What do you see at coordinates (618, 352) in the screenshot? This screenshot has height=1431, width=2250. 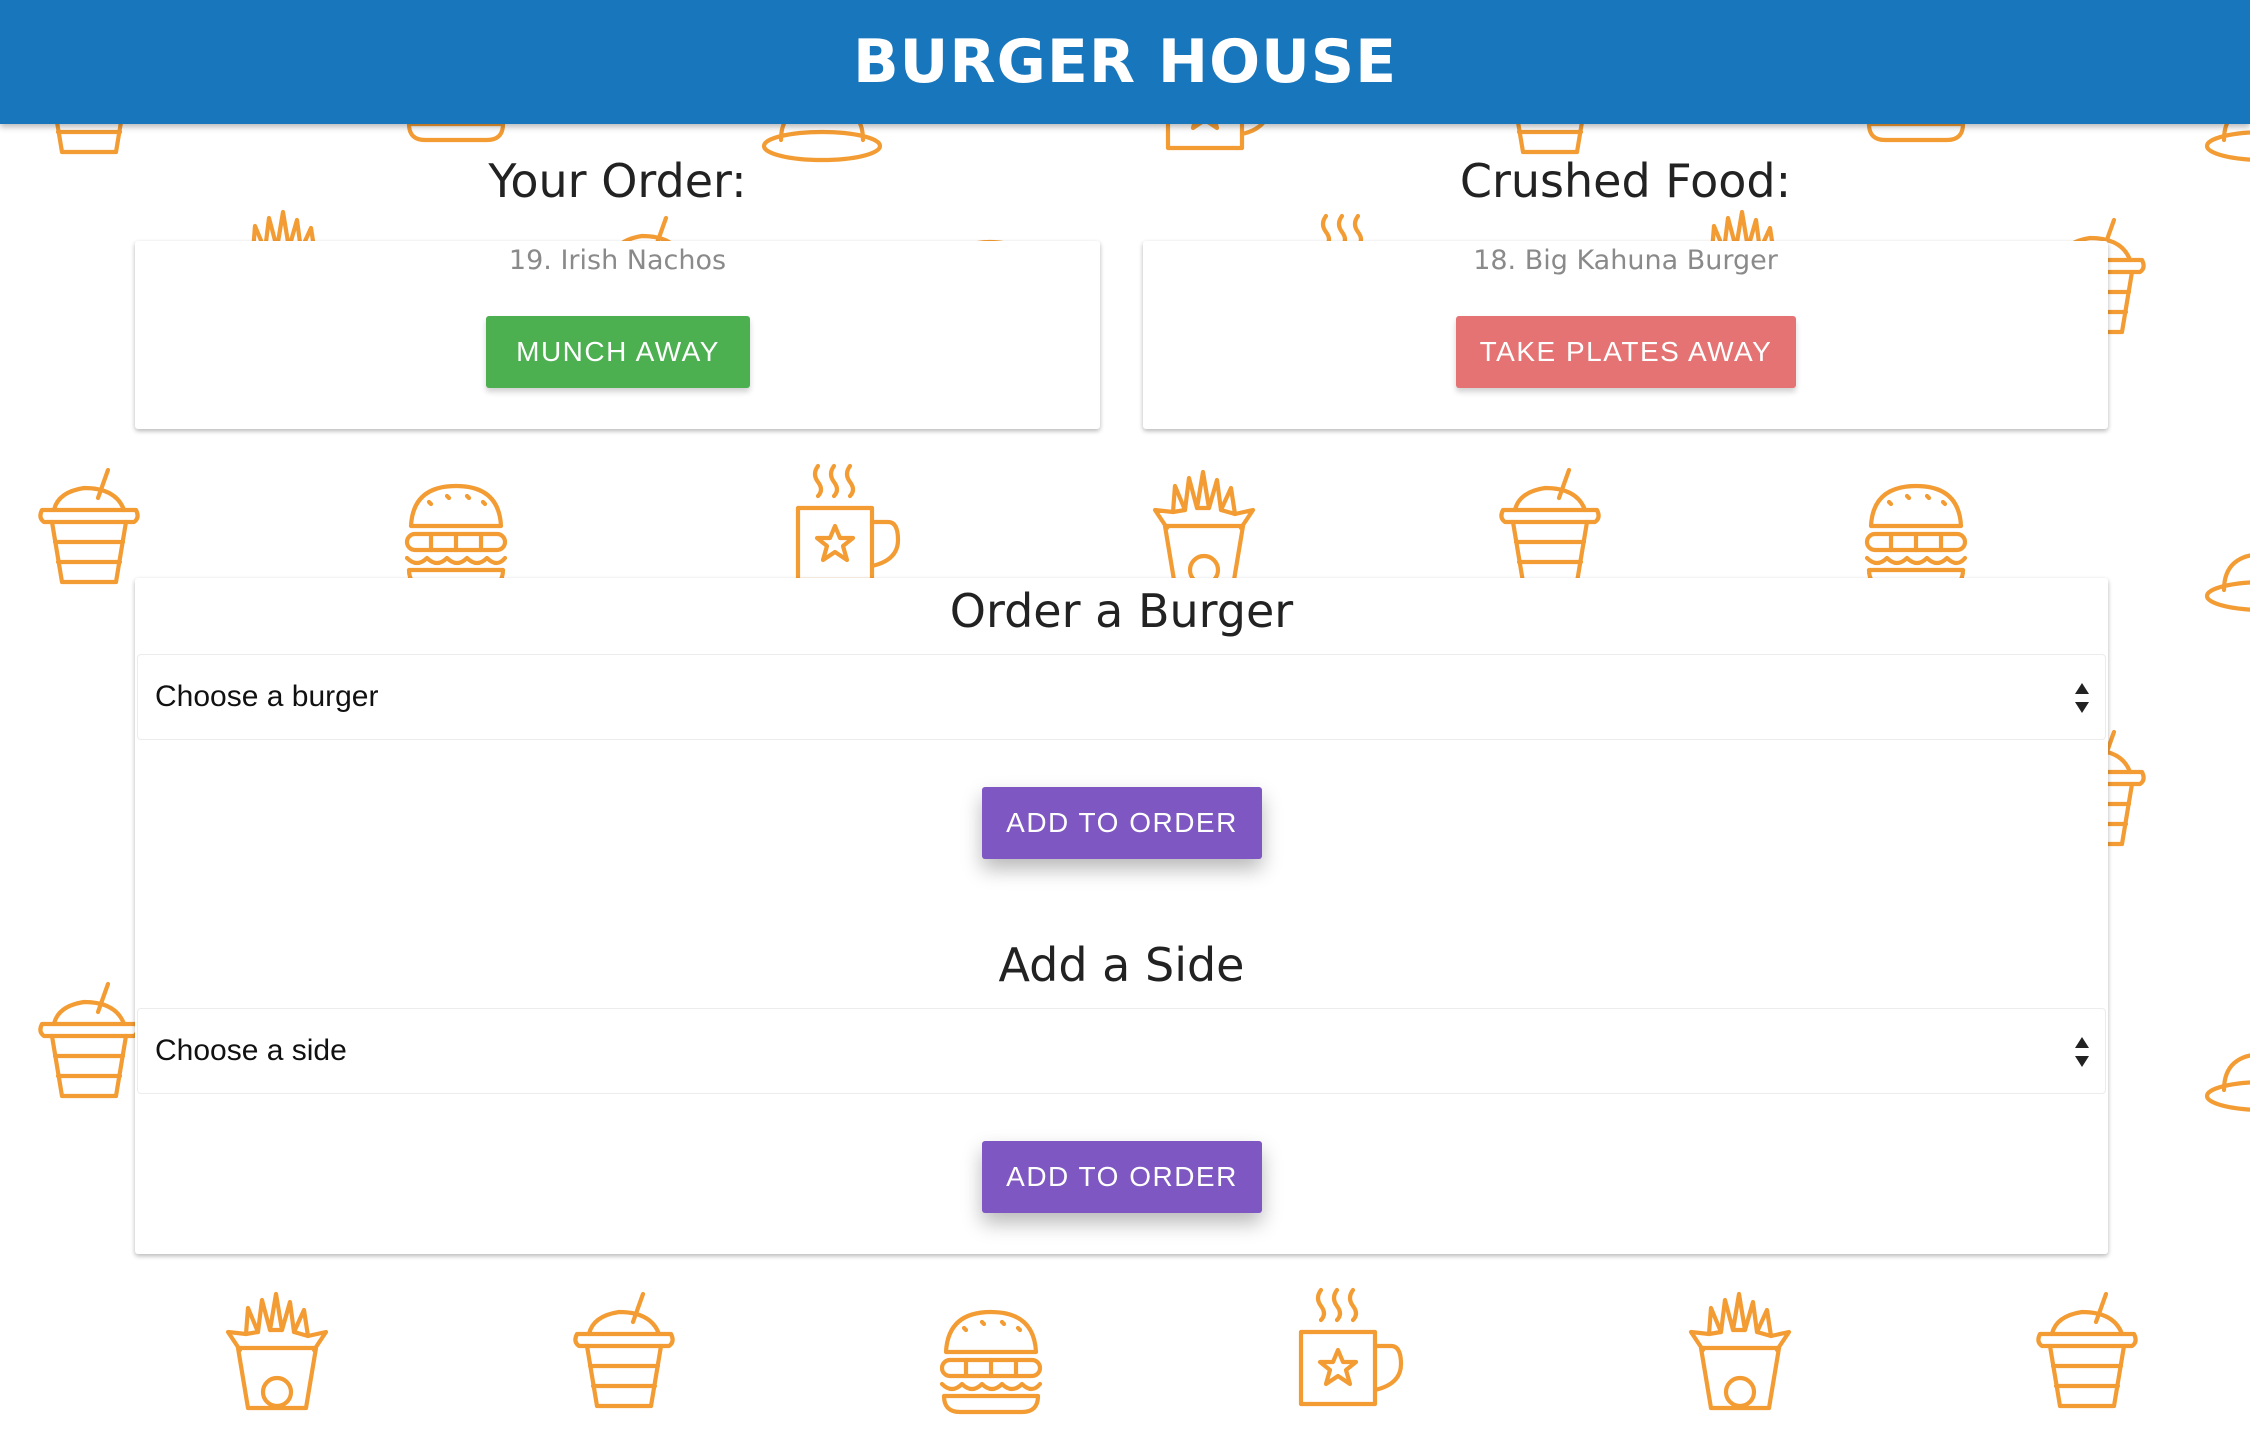 I see `munch-away-button: MUNCH AWAY` at bounding box center [618, 352].